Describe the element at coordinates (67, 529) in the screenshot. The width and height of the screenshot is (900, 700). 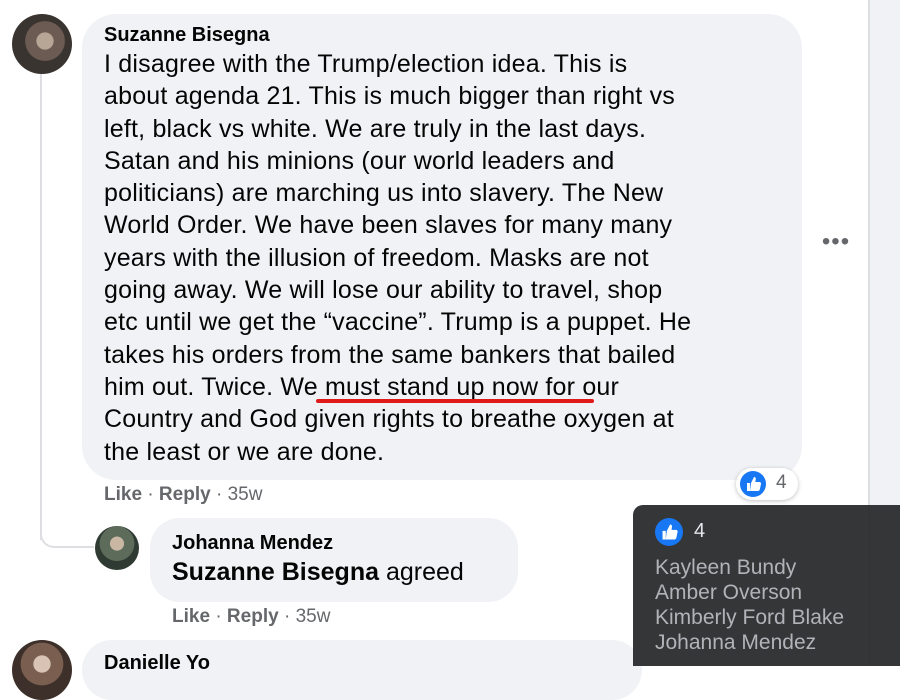
I see `thread-connector` at that location.